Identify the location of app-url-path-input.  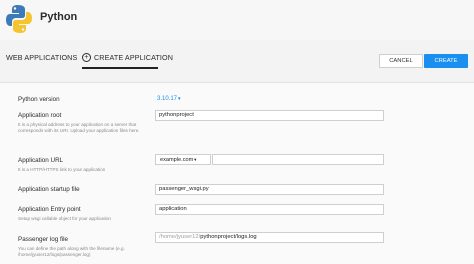
(298, 159).